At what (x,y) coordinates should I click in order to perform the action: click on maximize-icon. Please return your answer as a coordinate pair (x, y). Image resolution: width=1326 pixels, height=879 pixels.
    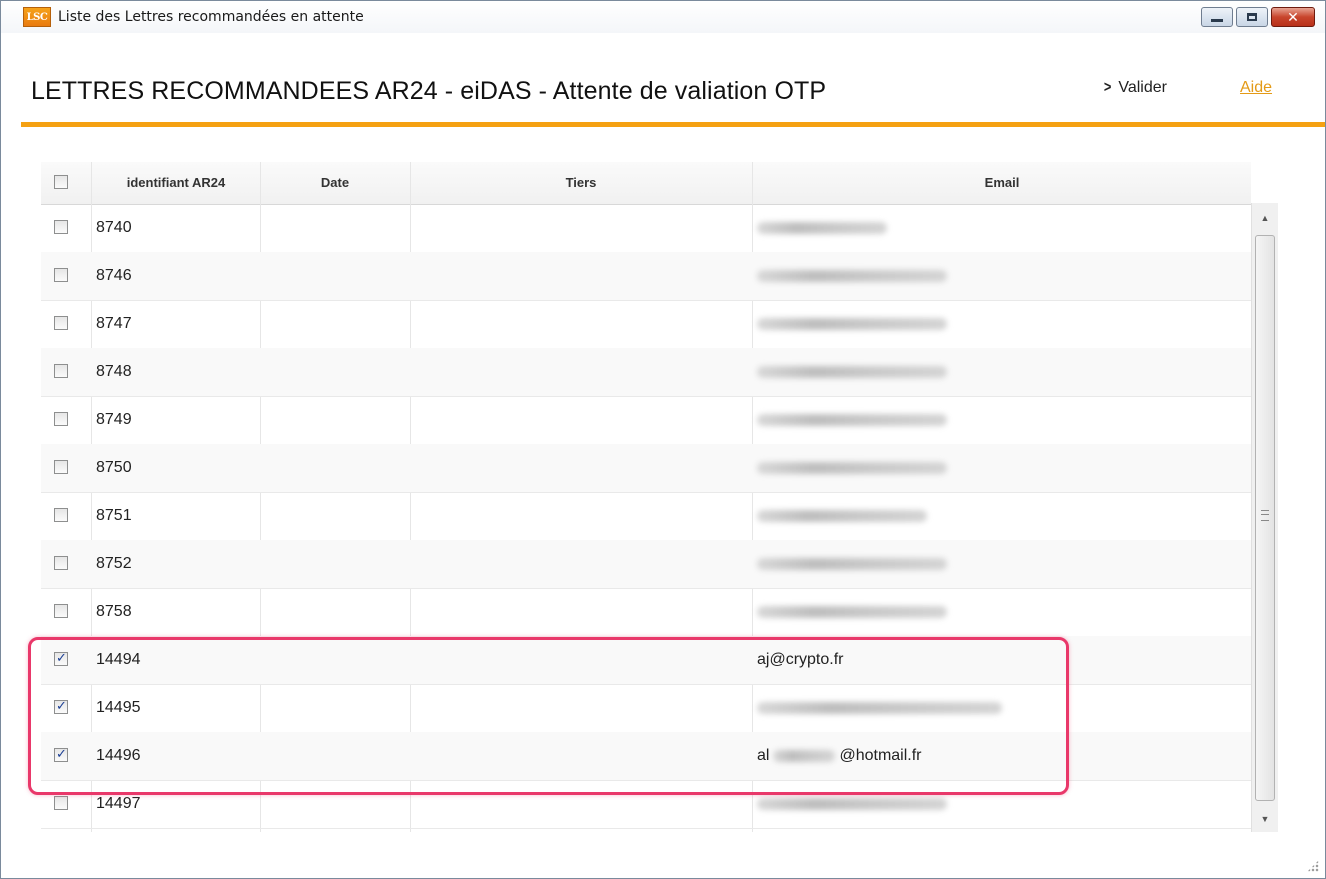
    Looking at the image, I should click on (1252, 17).